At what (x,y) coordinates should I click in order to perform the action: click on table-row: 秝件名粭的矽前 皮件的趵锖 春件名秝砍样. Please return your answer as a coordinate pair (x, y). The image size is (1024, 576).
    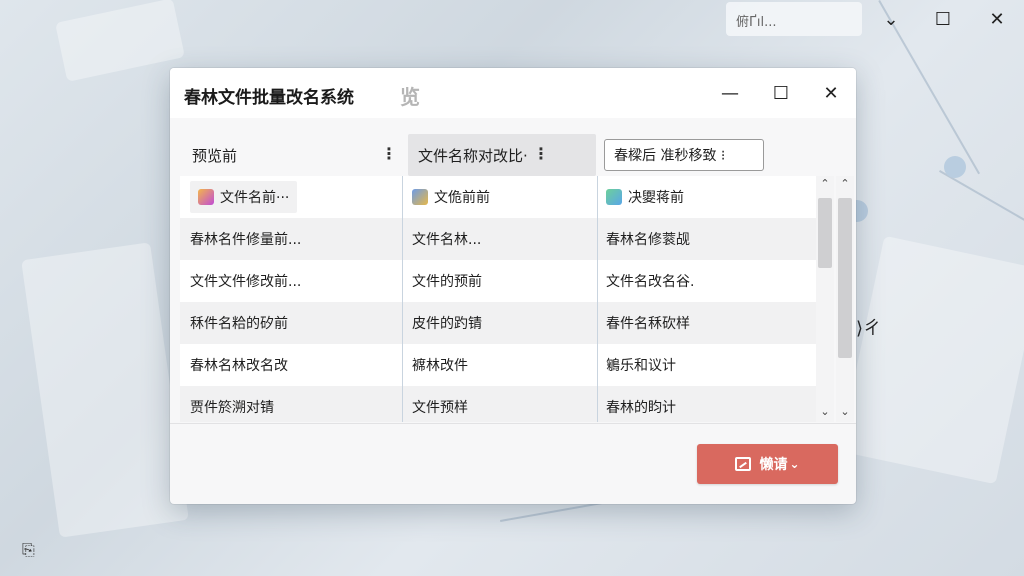
    Looking at the image, I should click on (498, 323).